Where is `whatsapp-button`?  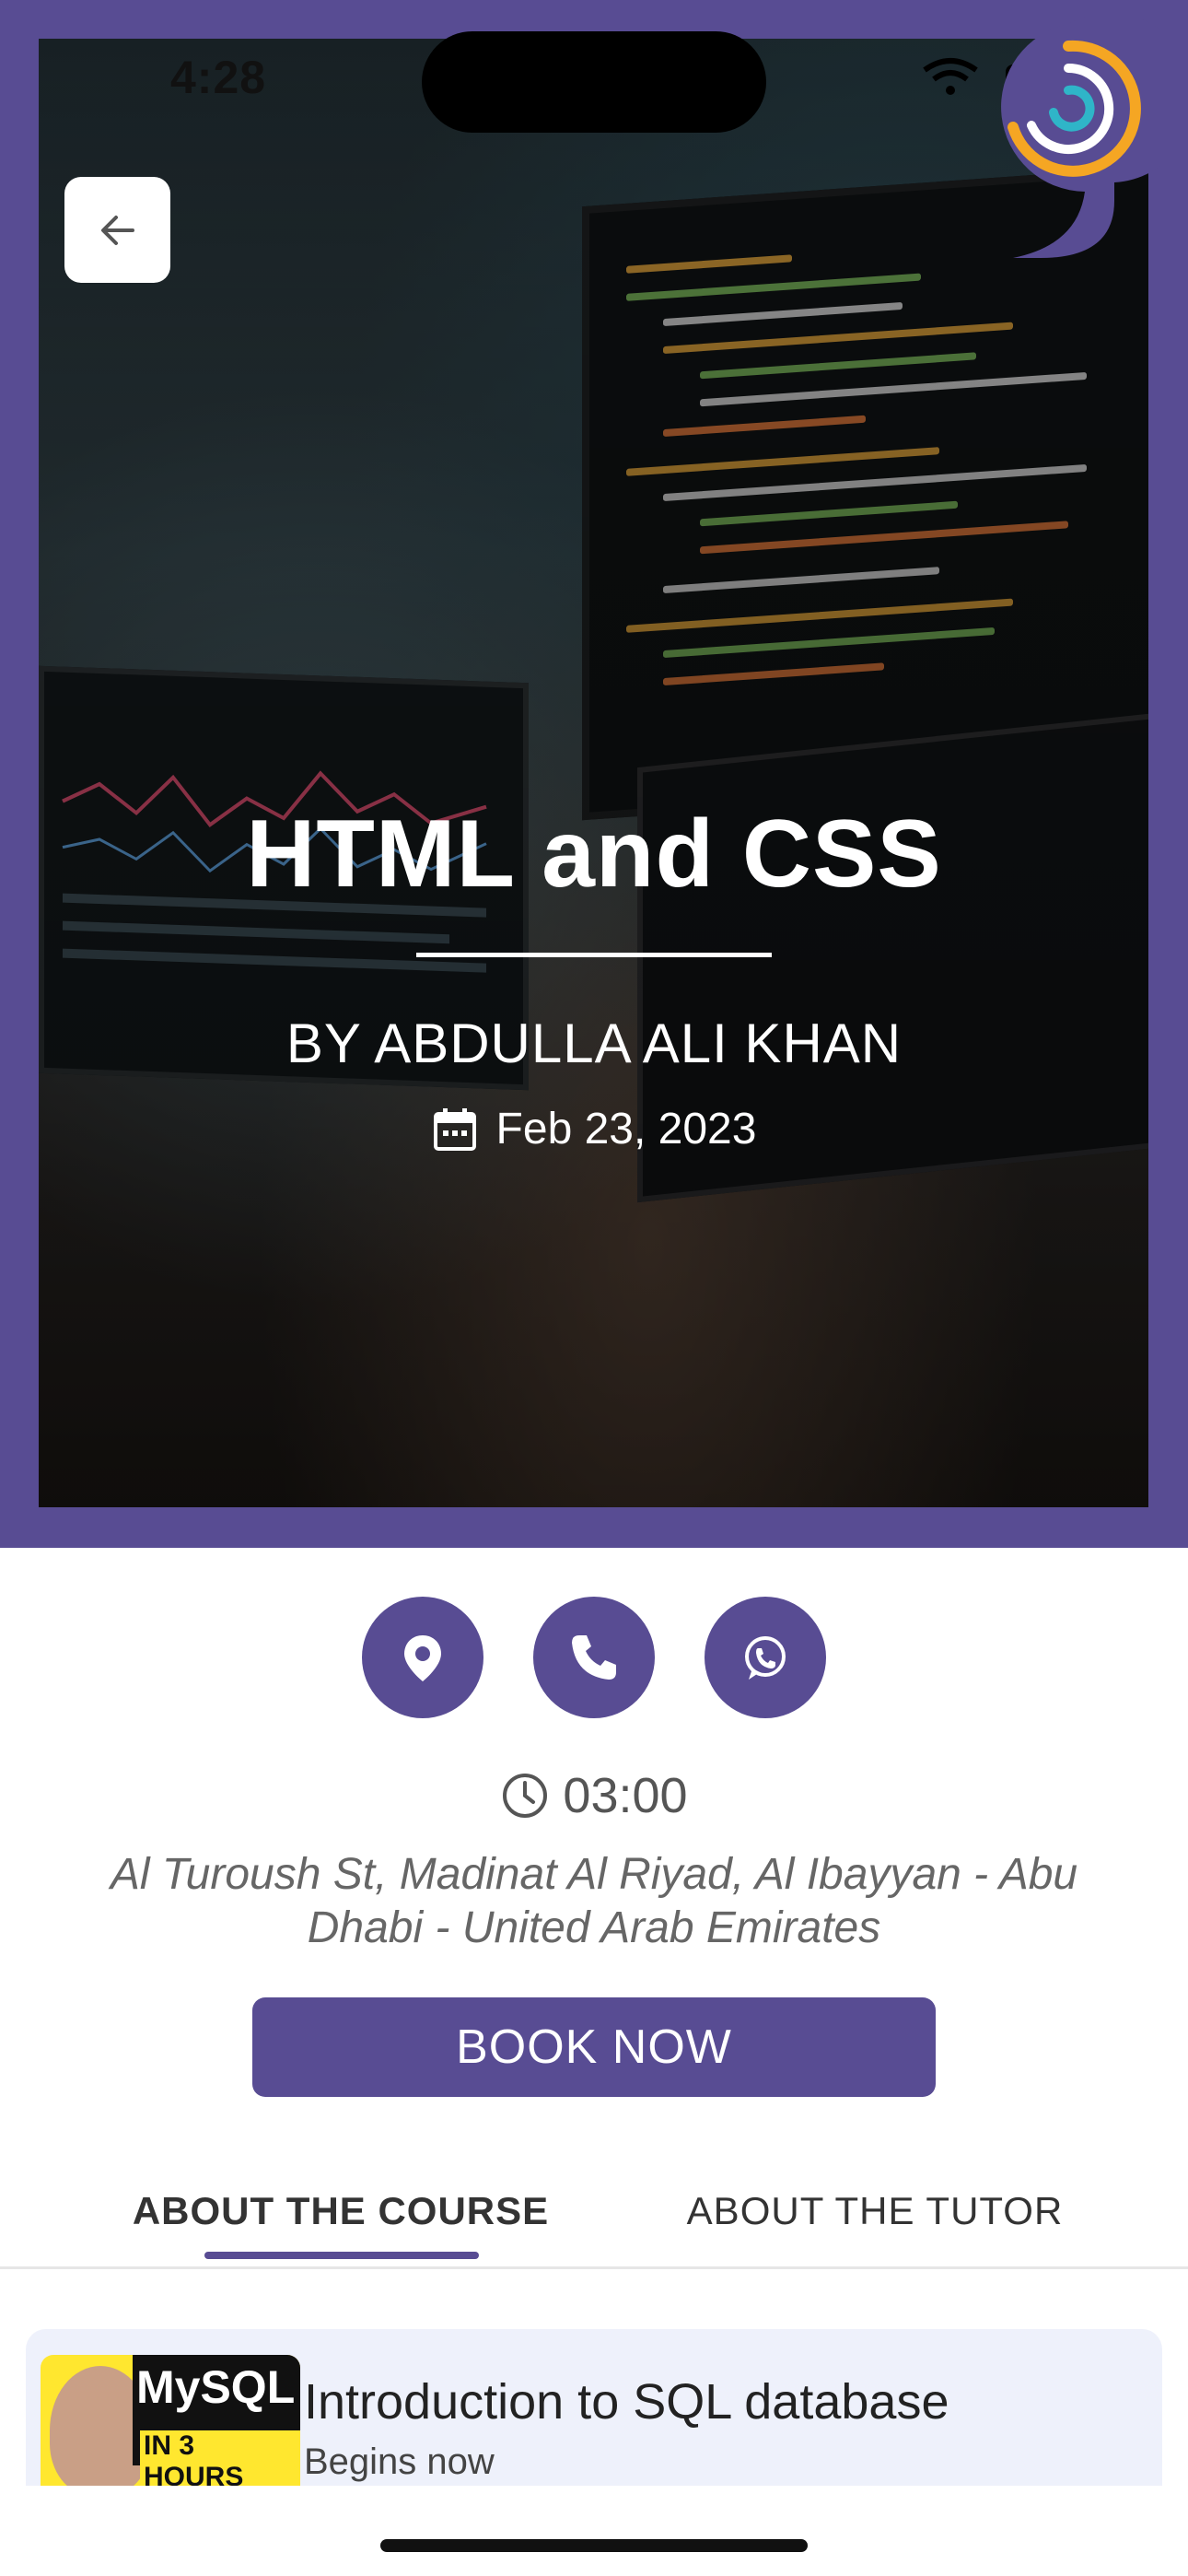 whatsapp-button is located at coordinates (765, 1657).